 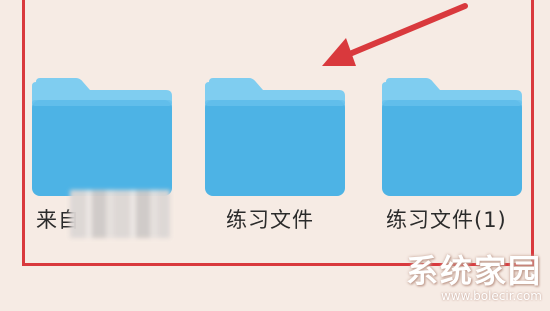 I want to click on watermark-url: www.bolecir.com, so click(x=491, y=296).